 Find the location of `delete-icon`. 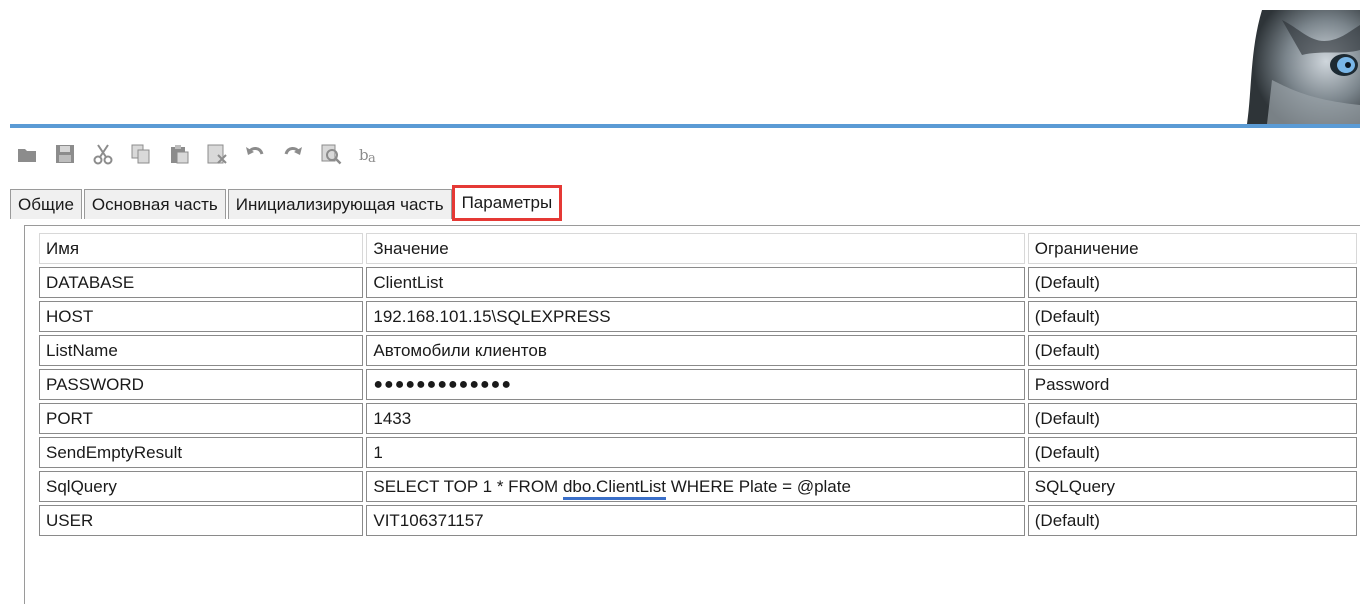

delete-icon is located at coordinates (217, 154).